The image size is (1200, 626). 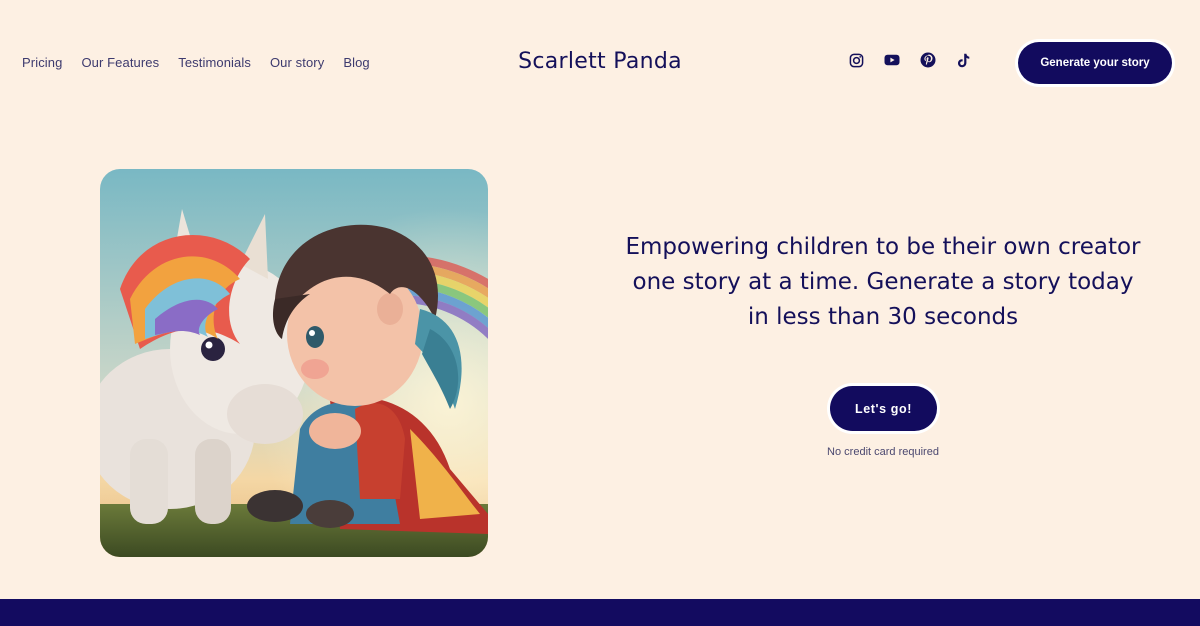 I want to click on instagram-icon, so click(x=856, y=60).